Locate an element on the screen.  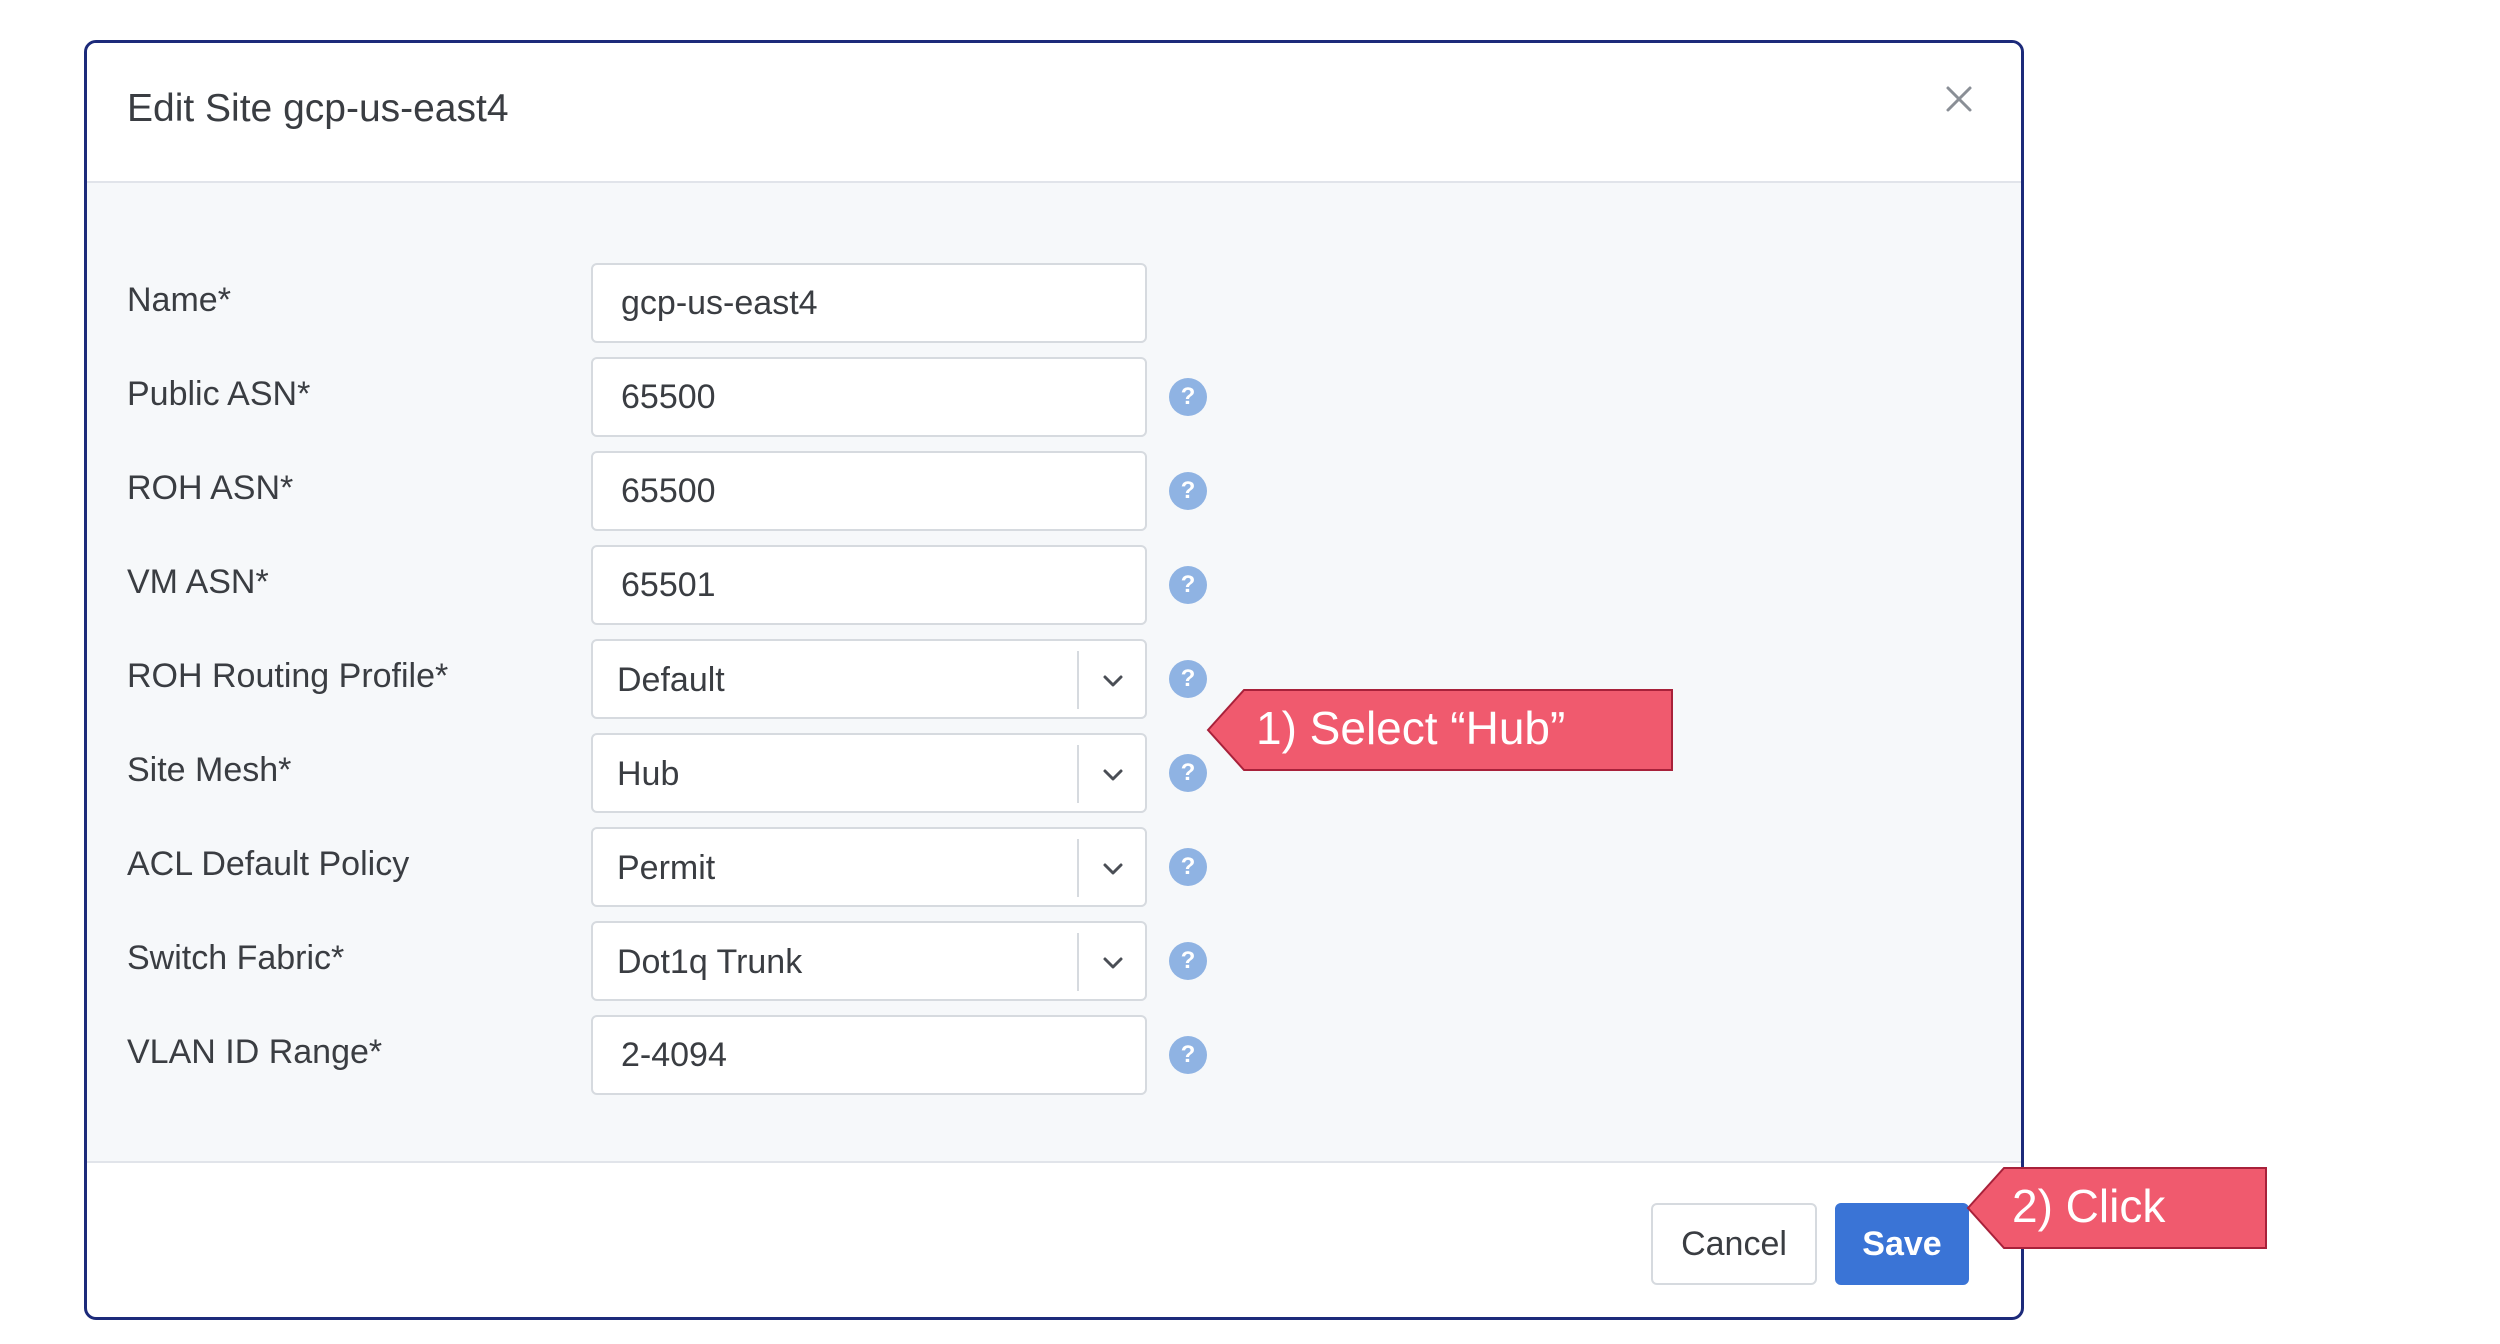
name-label: Name* is located at coordinates (179, 300).